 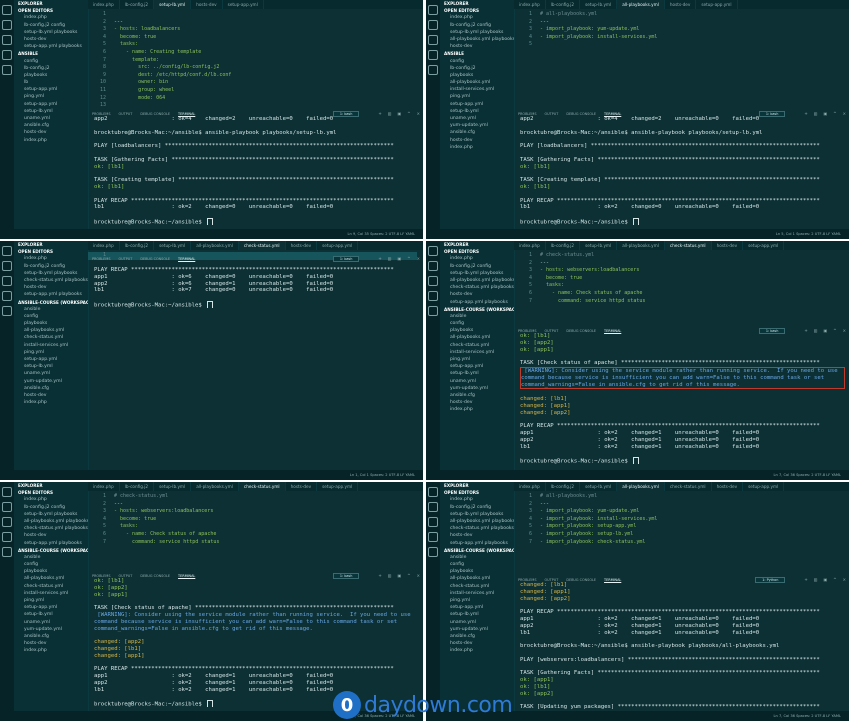 What do you see at coordinates (51, 507) in the screenshot?
I see `sidebar-file-item: lb-config.j2 config` at bounding box center [51, 507].